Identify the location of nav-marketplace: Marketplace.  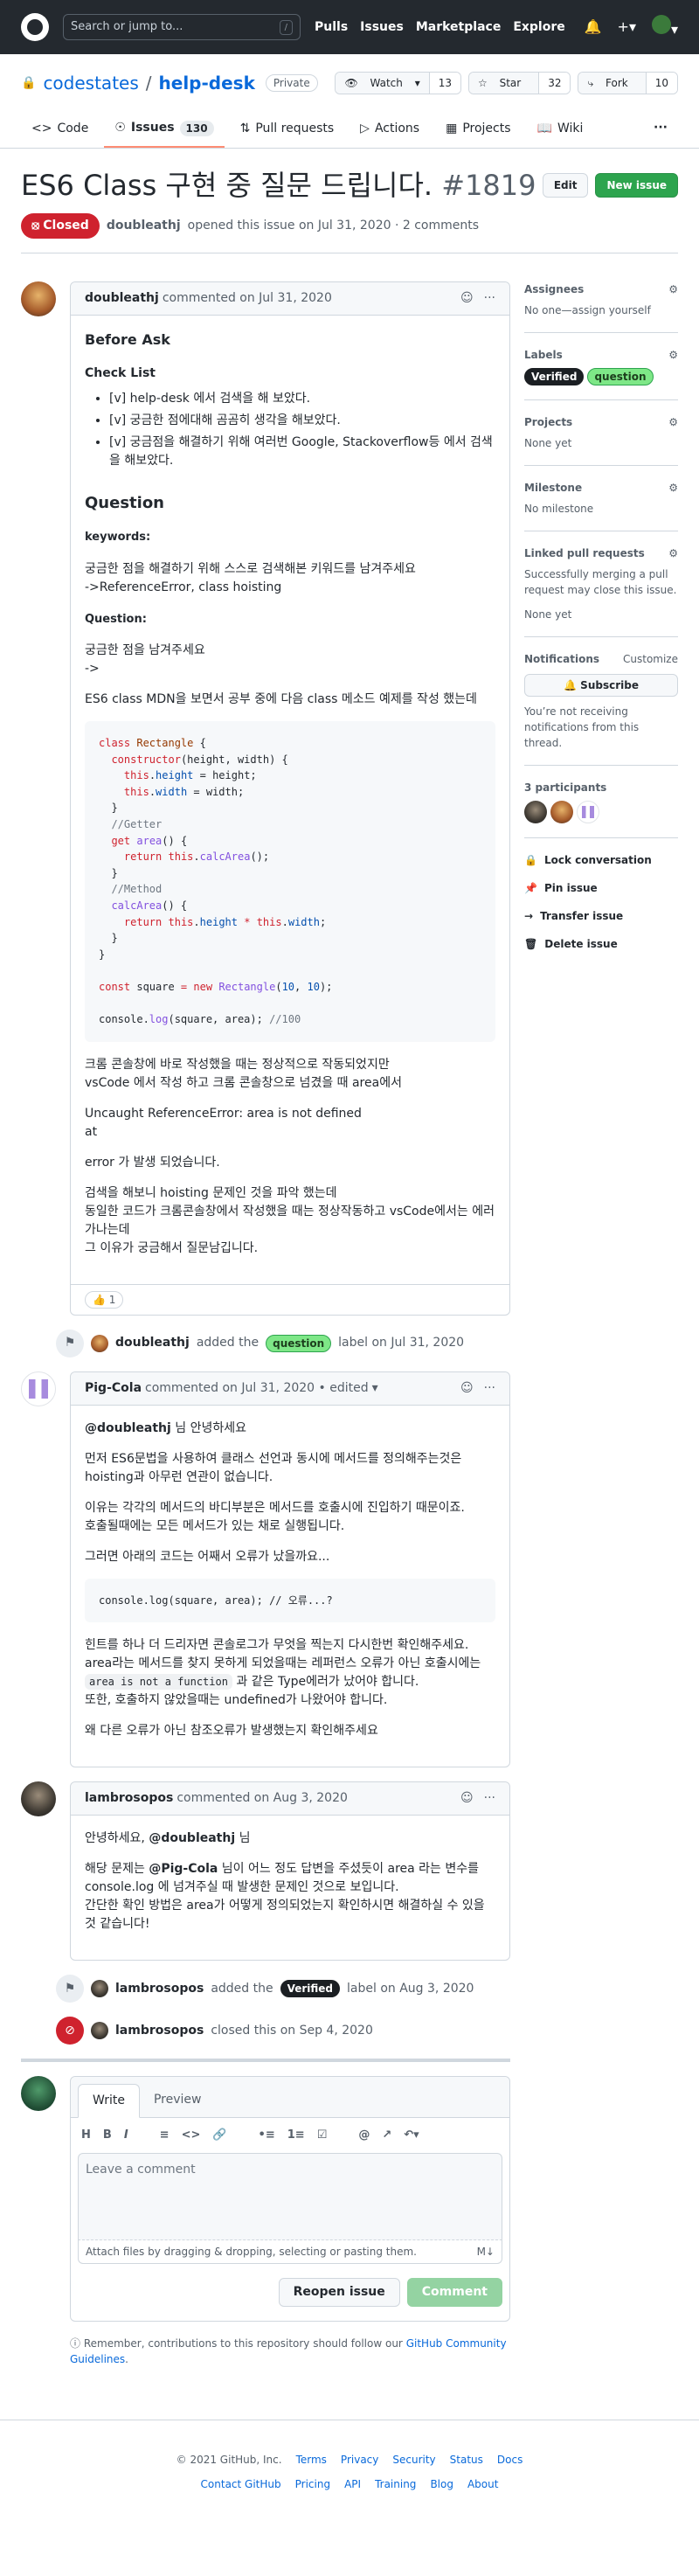
(459, 27).